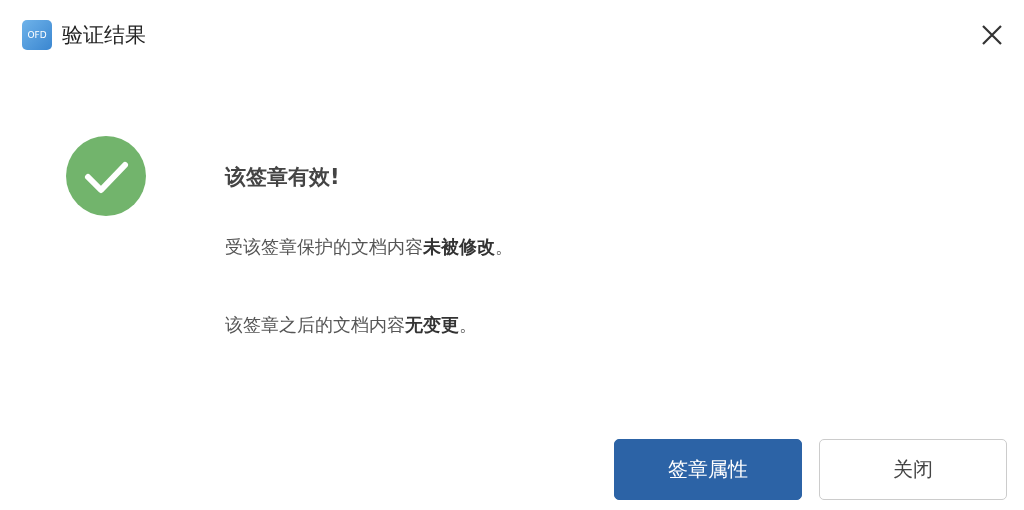  What do you see at coordinates (104, 35) in the screenshot?
I see `window-title: 验证结果` at bounding box center [104, 35].